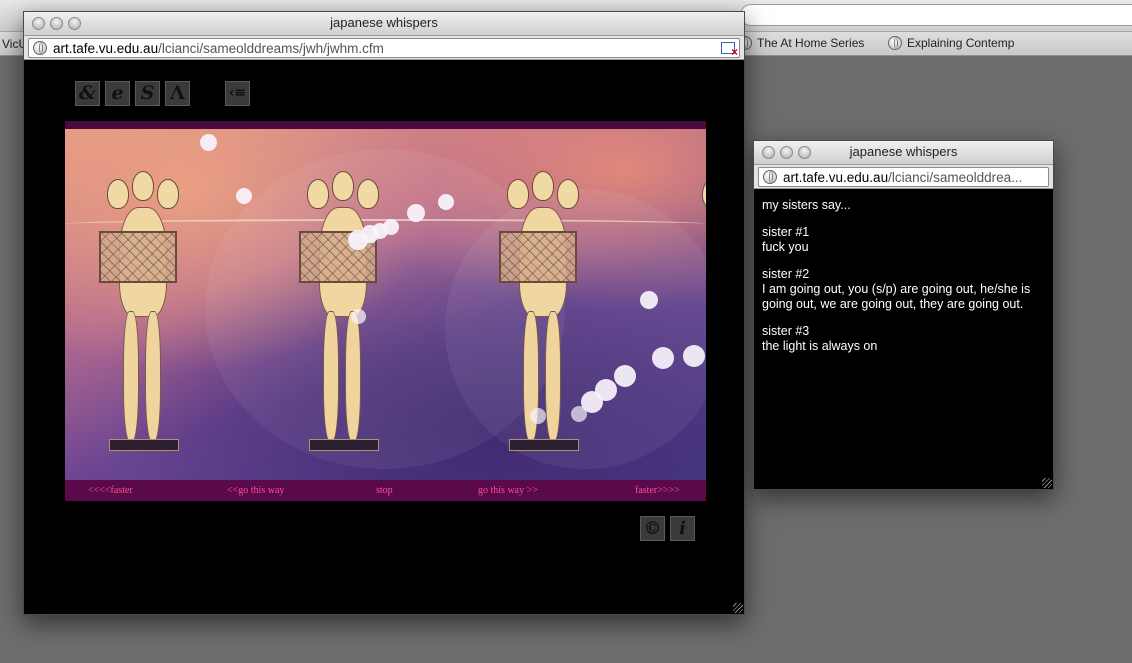 The width and height of the screenshot is (1132, 663). Describe the element at coordinates (729, 49) in the screenshot. I see `popup-blocked-icon` at that location.